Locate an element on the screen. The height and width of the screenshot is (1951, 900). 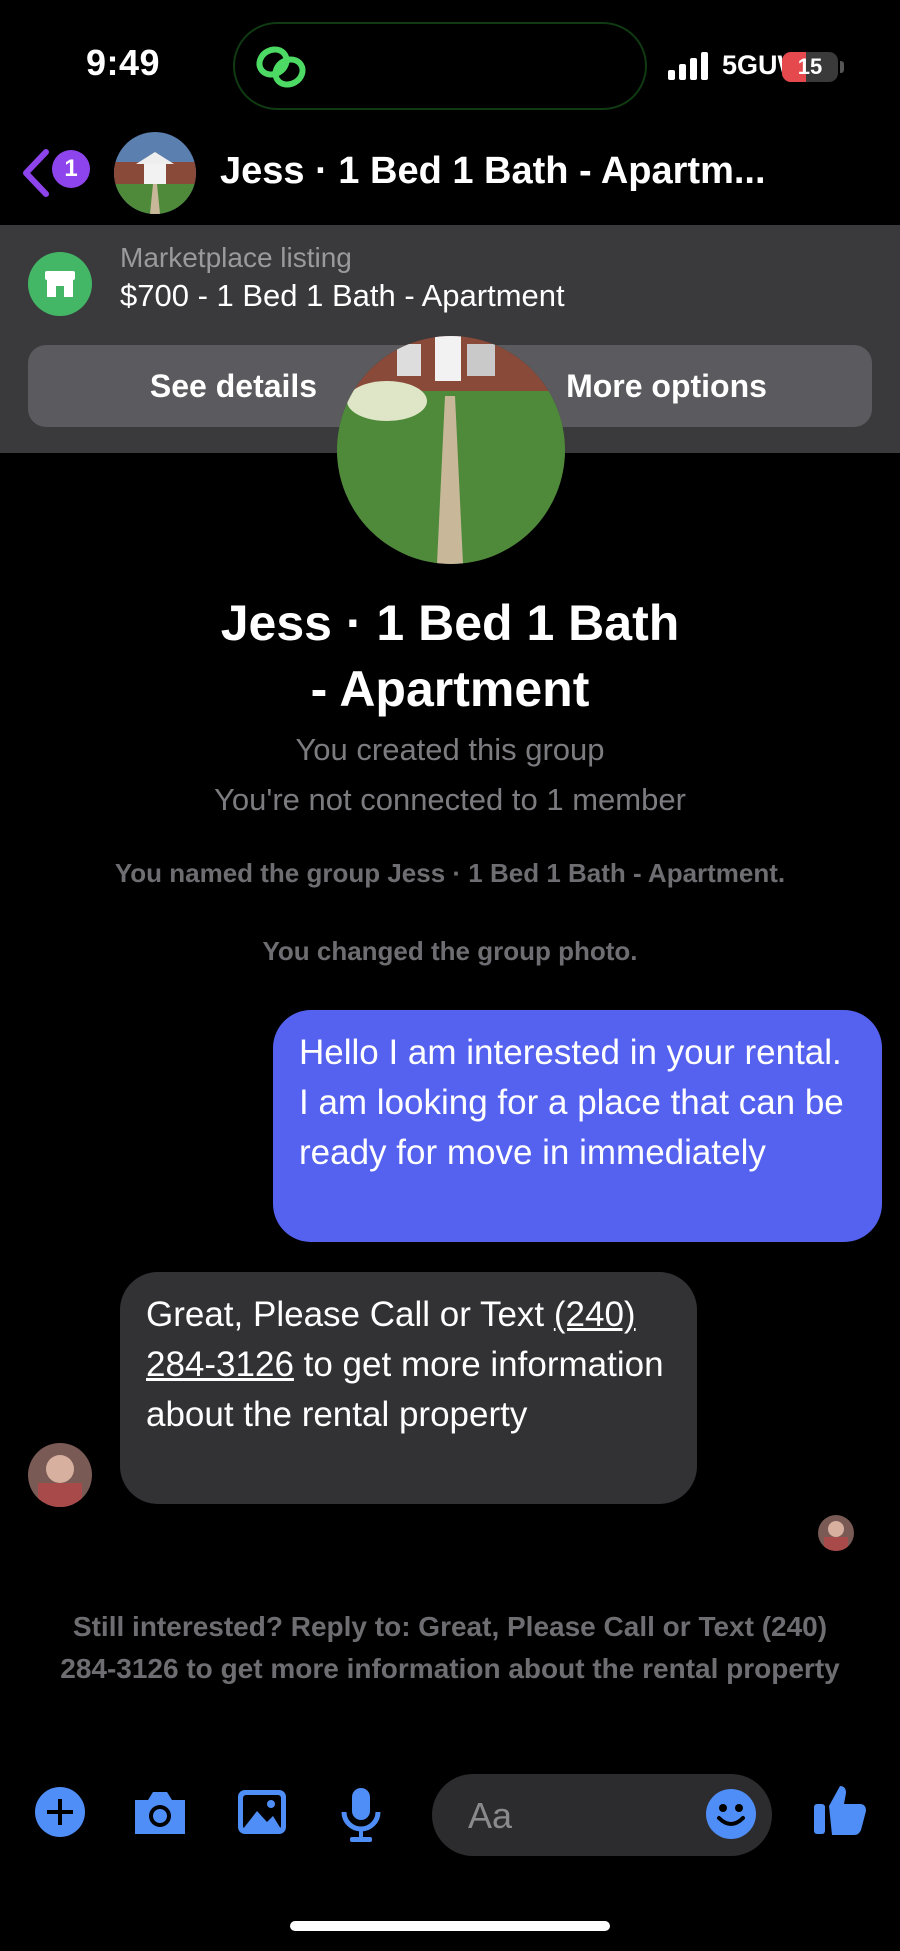
marketplace-store-icon is located at coordinates (60, 284).